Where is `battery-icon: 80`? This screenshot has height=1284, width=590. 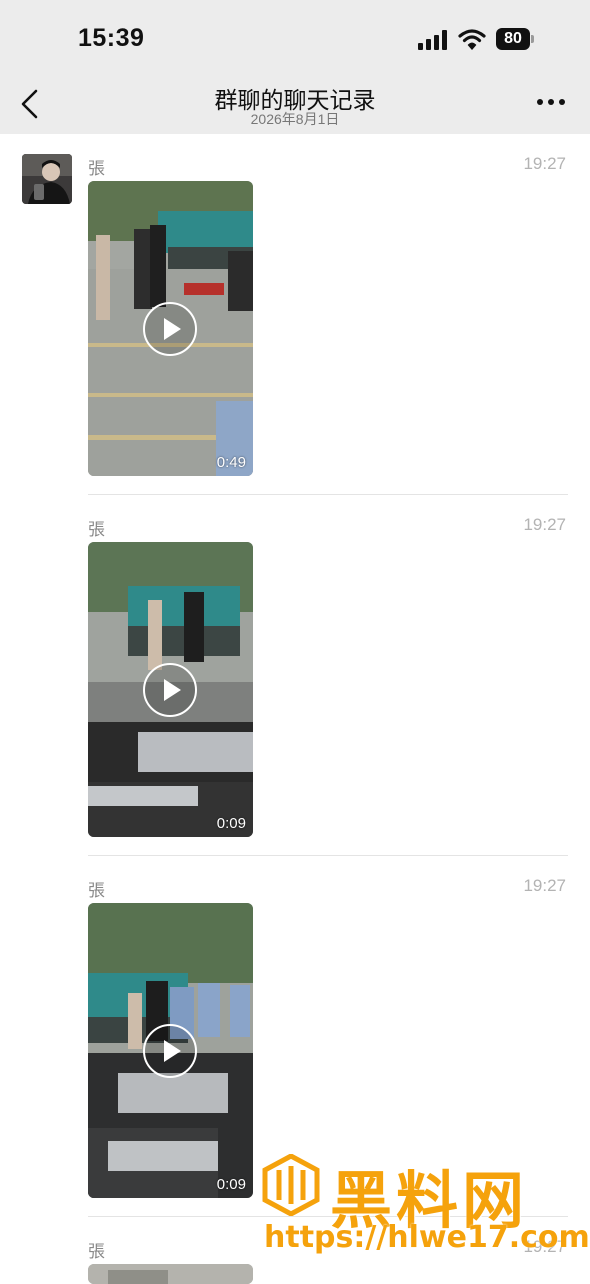
battery-icon: 80 is located at coordinates (515, 39).